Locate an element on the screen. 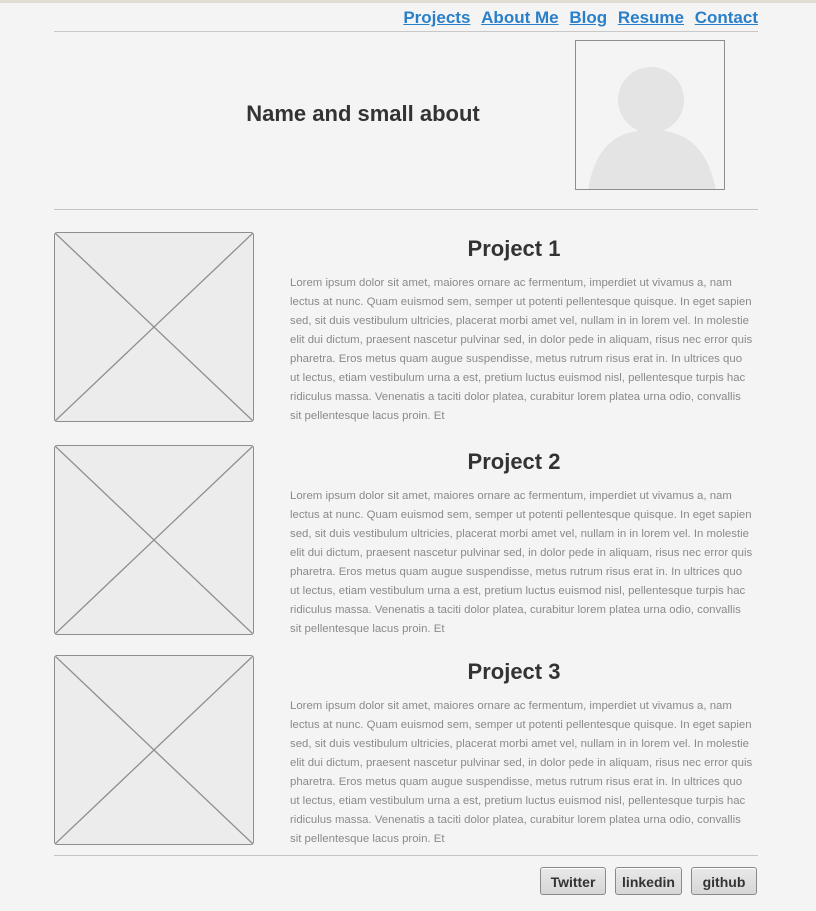 The image size is (816, 911). nav-link-blog: Blog is located at coordinates (588, 17).